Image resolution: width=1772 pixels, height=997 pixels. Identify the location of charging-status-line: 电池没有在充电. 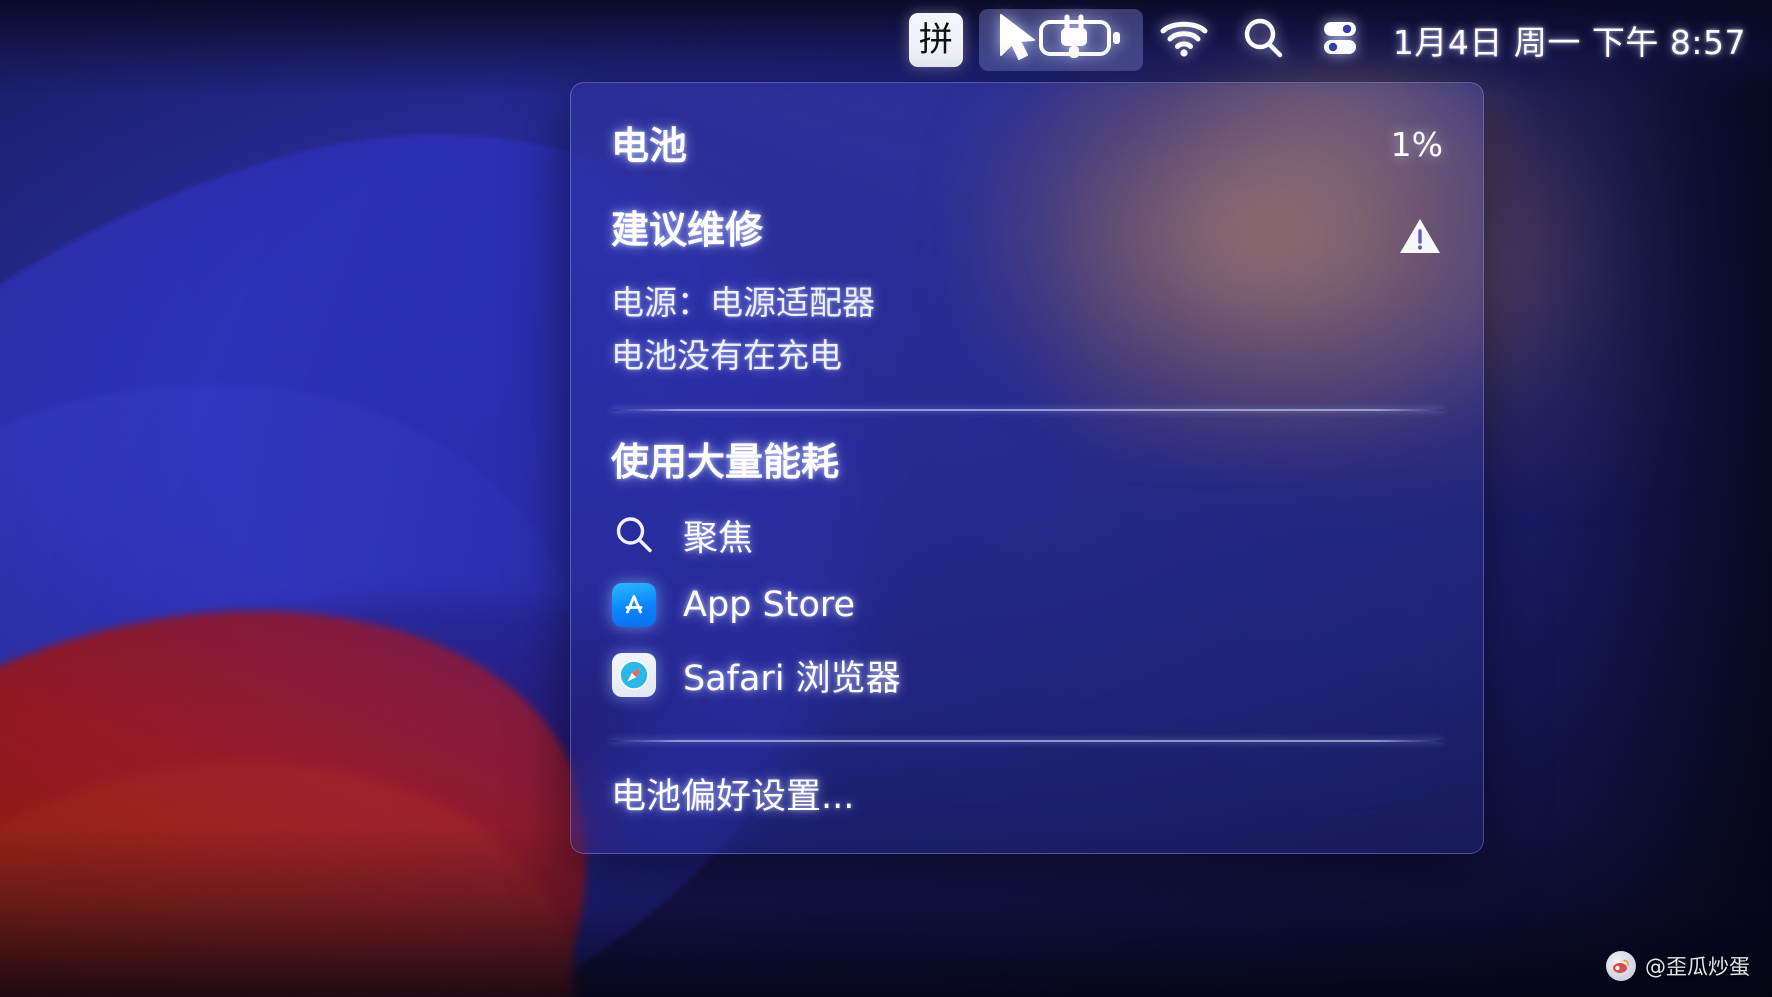
(726, 356).